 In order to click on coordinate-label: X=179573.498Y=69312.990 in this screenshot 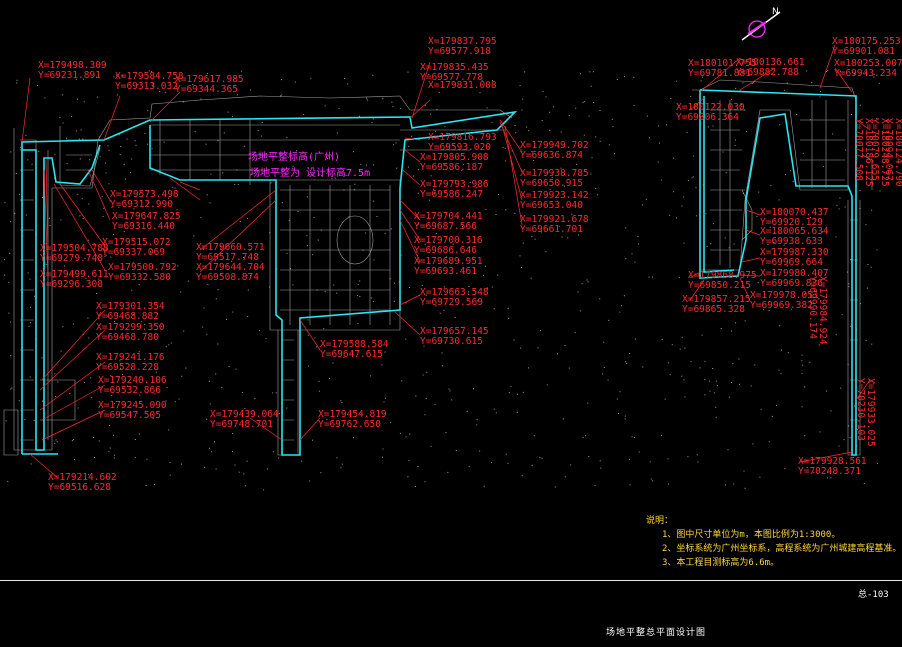, I will do `click(144, 199)`.